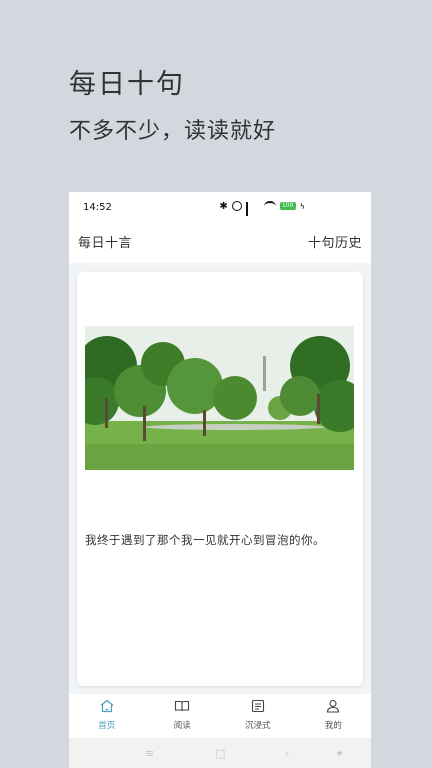 The width and height of the screenshot is (432, 768). I want to click on accessibility-icon: ✦, so click(339, 753).